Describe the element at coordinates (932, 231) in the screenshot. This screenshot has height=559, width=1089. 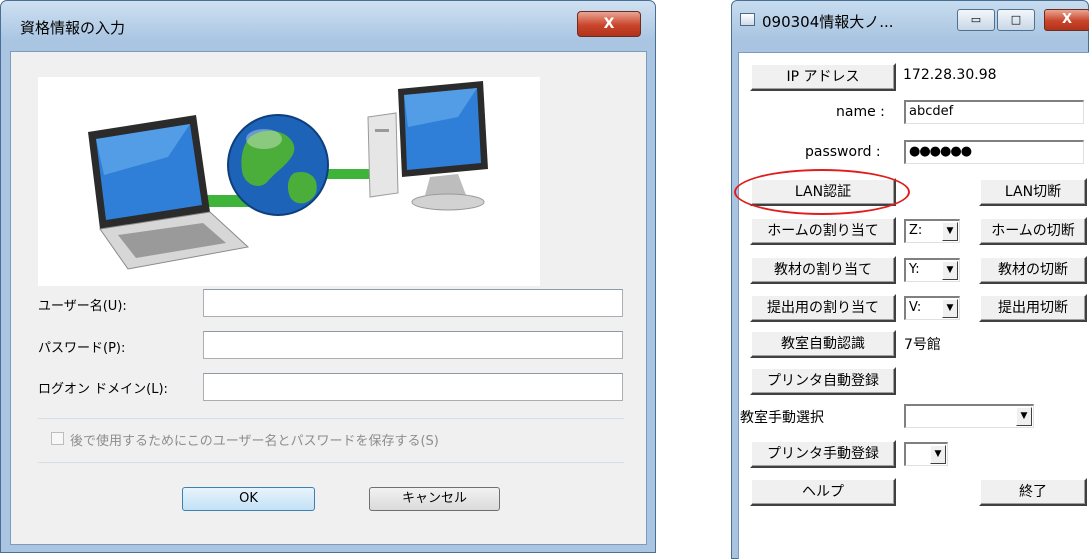
I see `home-drive-select: Z: ▼` at that location.